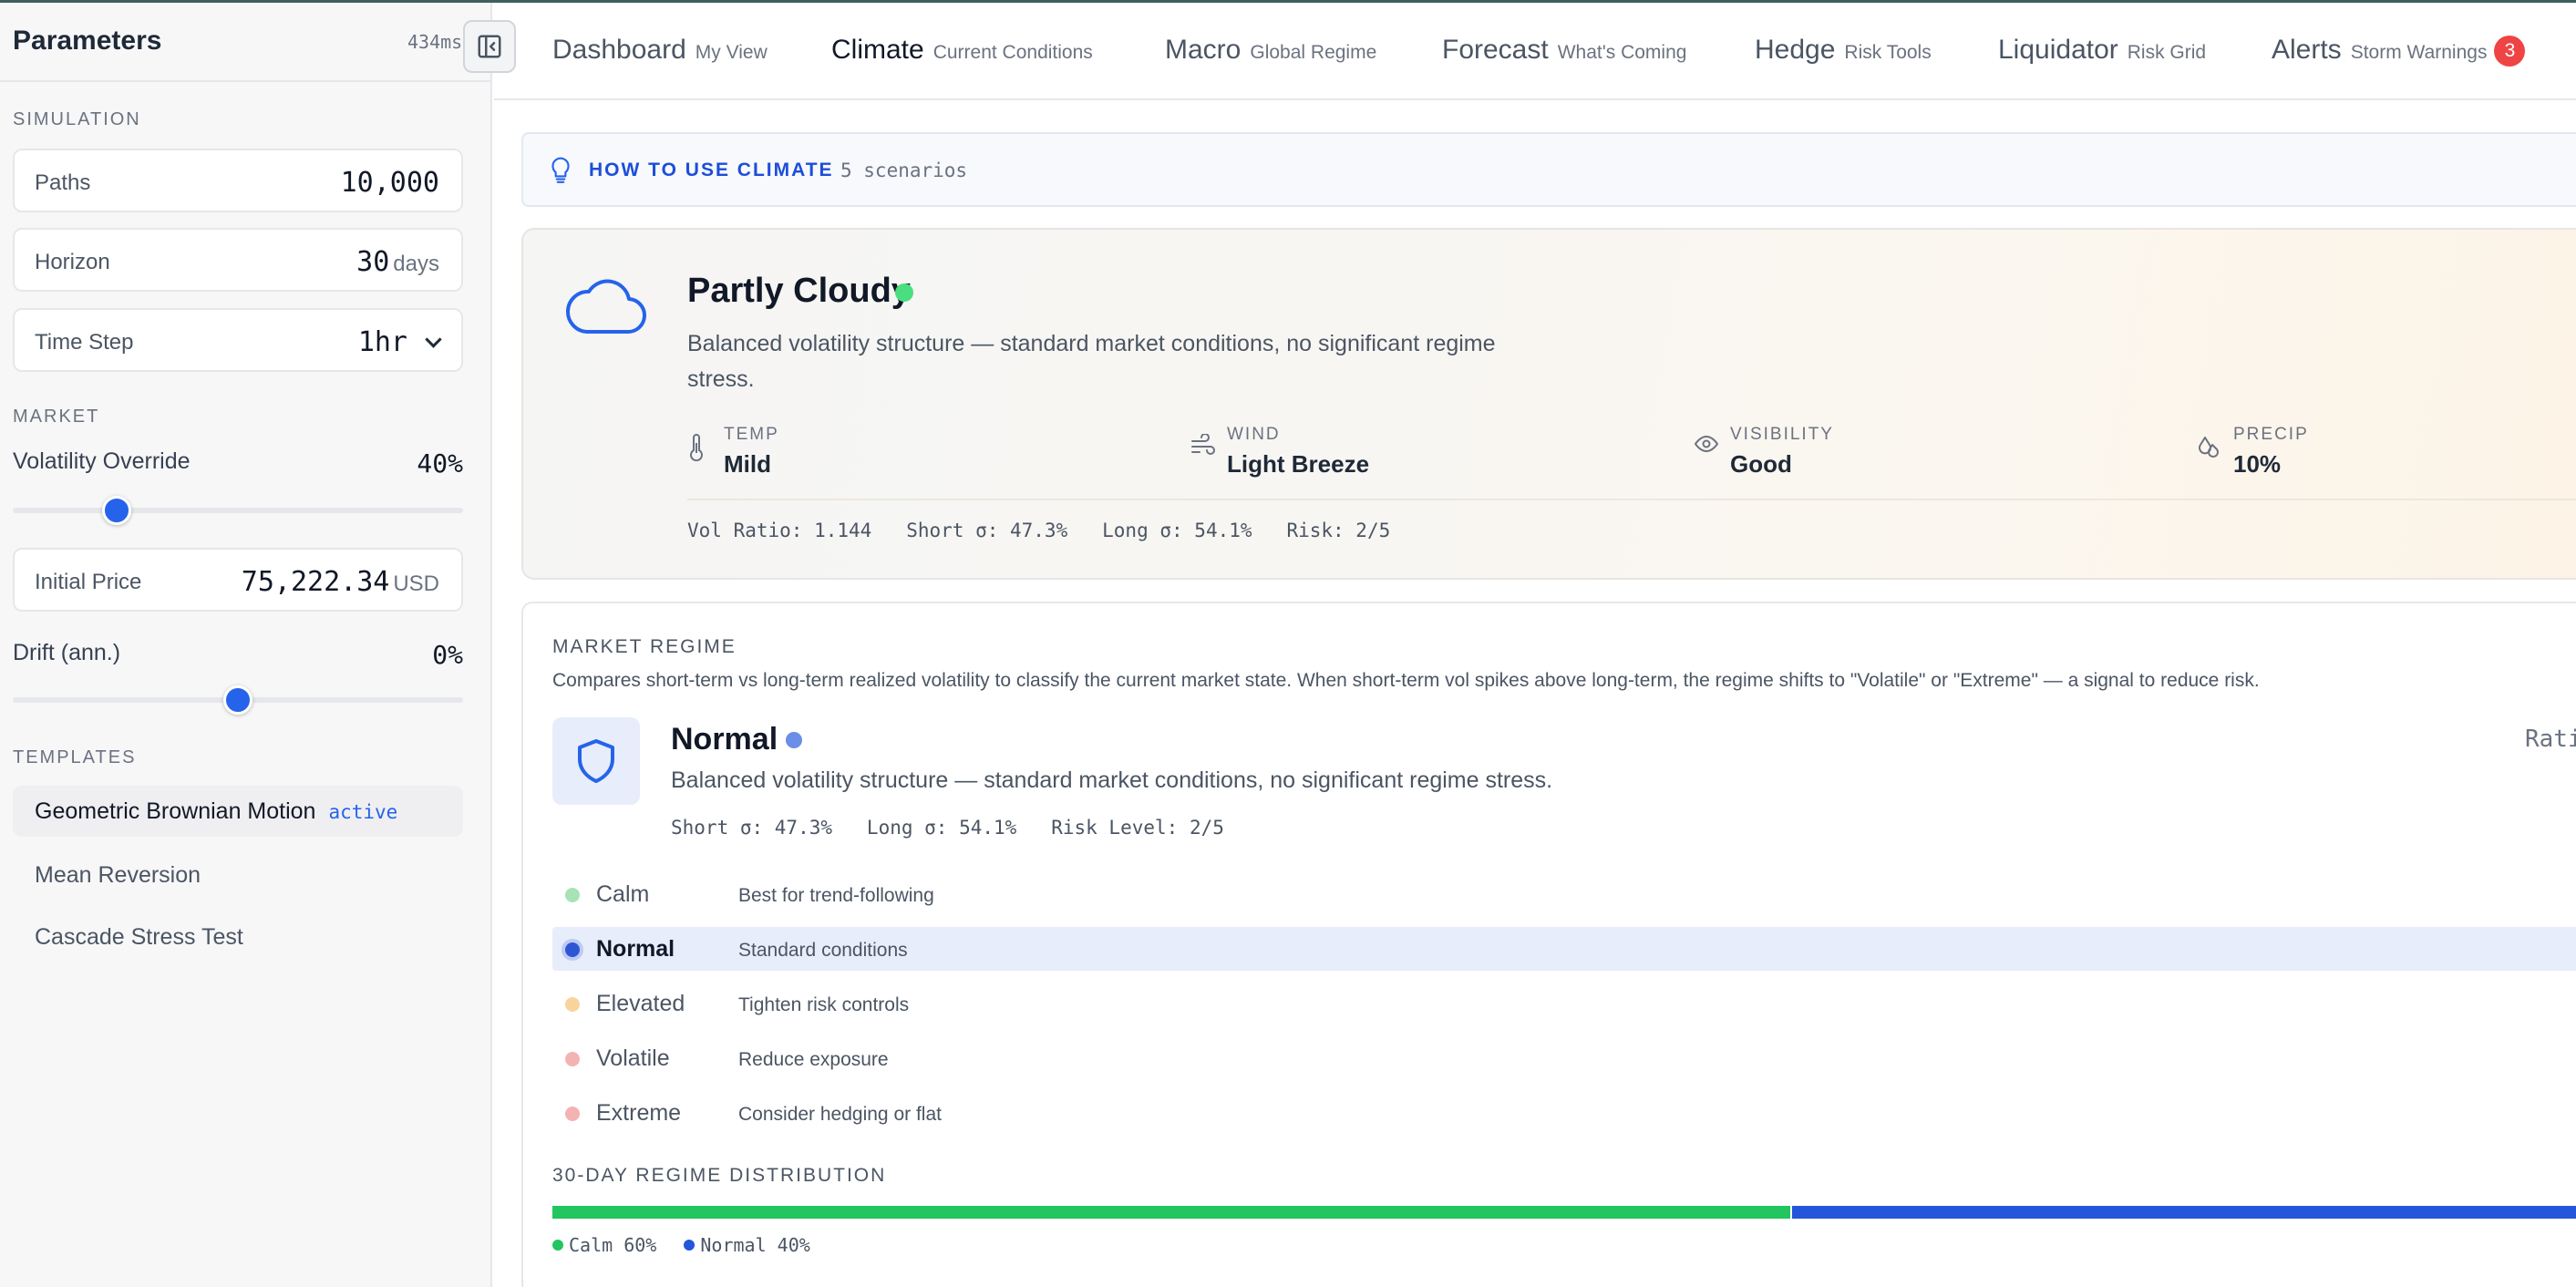 This screenshot has width=2576, height=1287. I want to click on initial-price-field: Initial Price 75,222.34 USD, so click(238, 580).